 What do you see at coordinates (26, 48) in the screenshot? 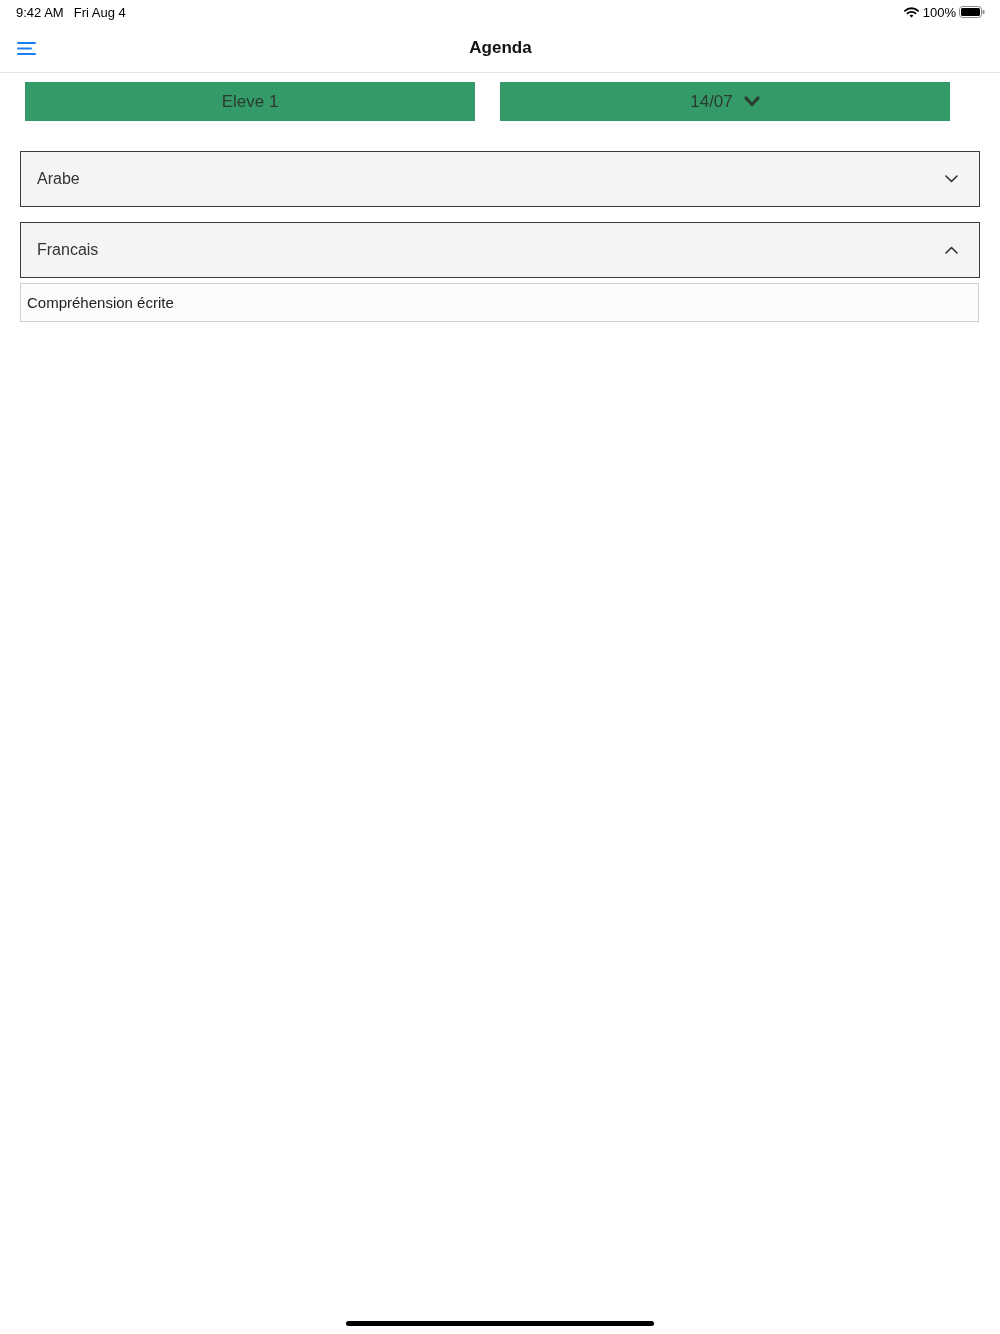
I see `menu-icon` at bounding box center [26, 48].